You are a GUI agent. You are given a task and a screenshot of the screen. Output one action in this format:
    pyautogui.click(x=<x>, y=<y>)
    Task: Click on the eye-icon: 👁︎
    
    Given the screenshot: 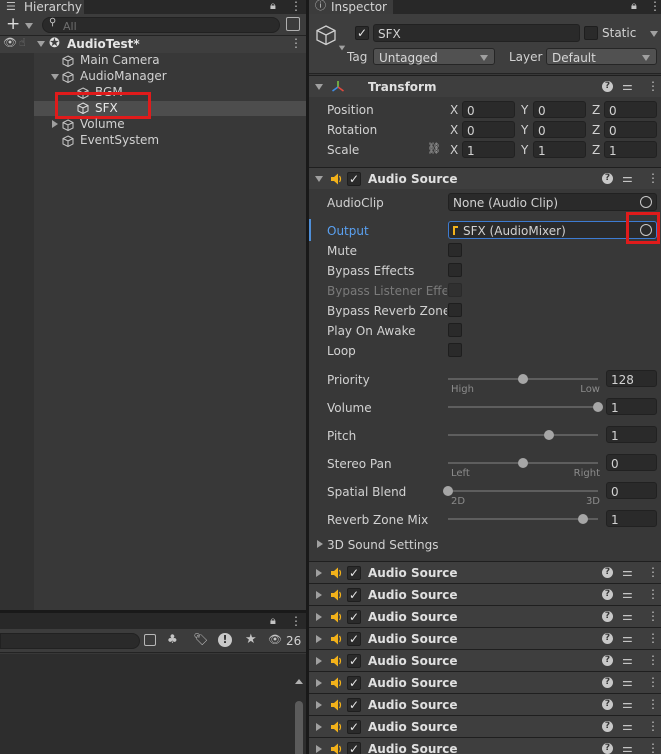 What is the action you would take?
    pyautogui.click(x=10, y=42)
    